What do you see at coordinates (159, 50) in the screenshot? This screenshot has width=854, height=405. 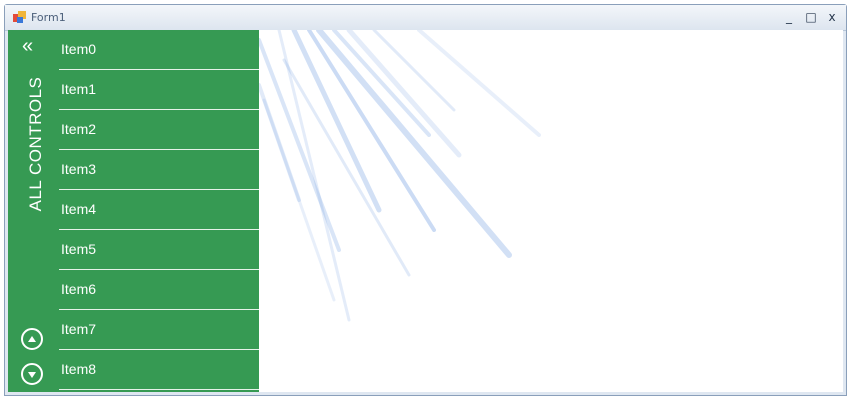 I see `nav-item-0: Item0` at bounding box center [159, 50].